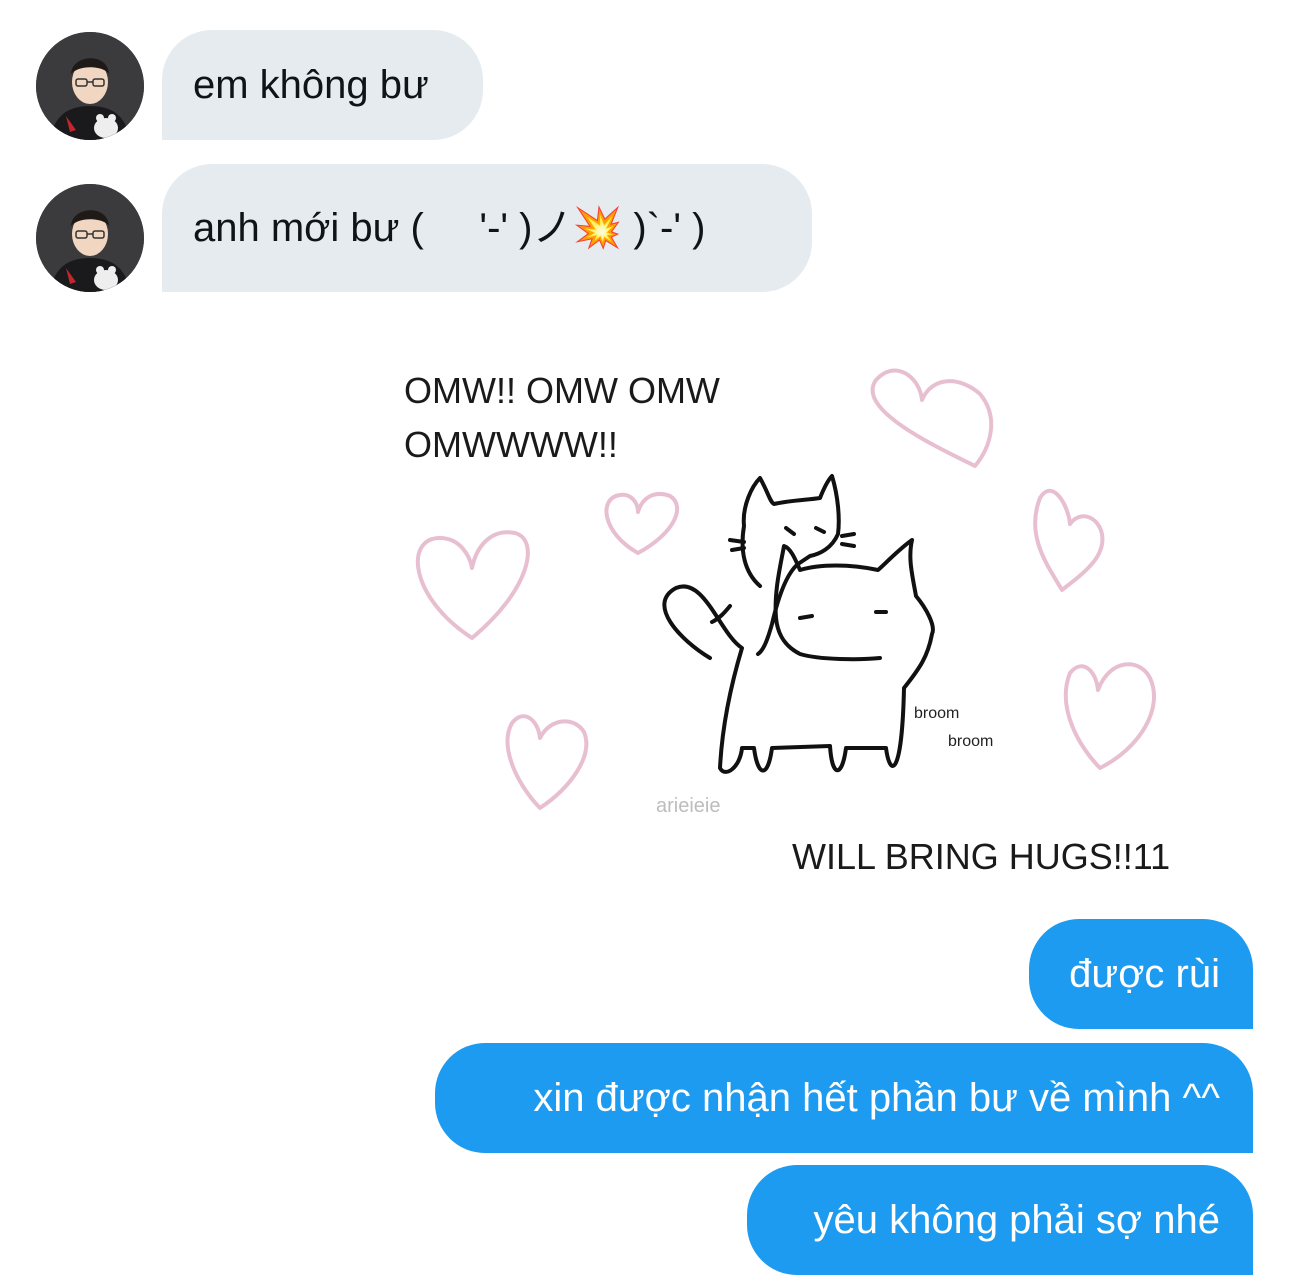 The width and height of the screenshot is (1290, 1279). What do you see at coordinates (688, 806) in the screenshot?
I see `watermark-text: arieieie` at bounding box center [688, 806].